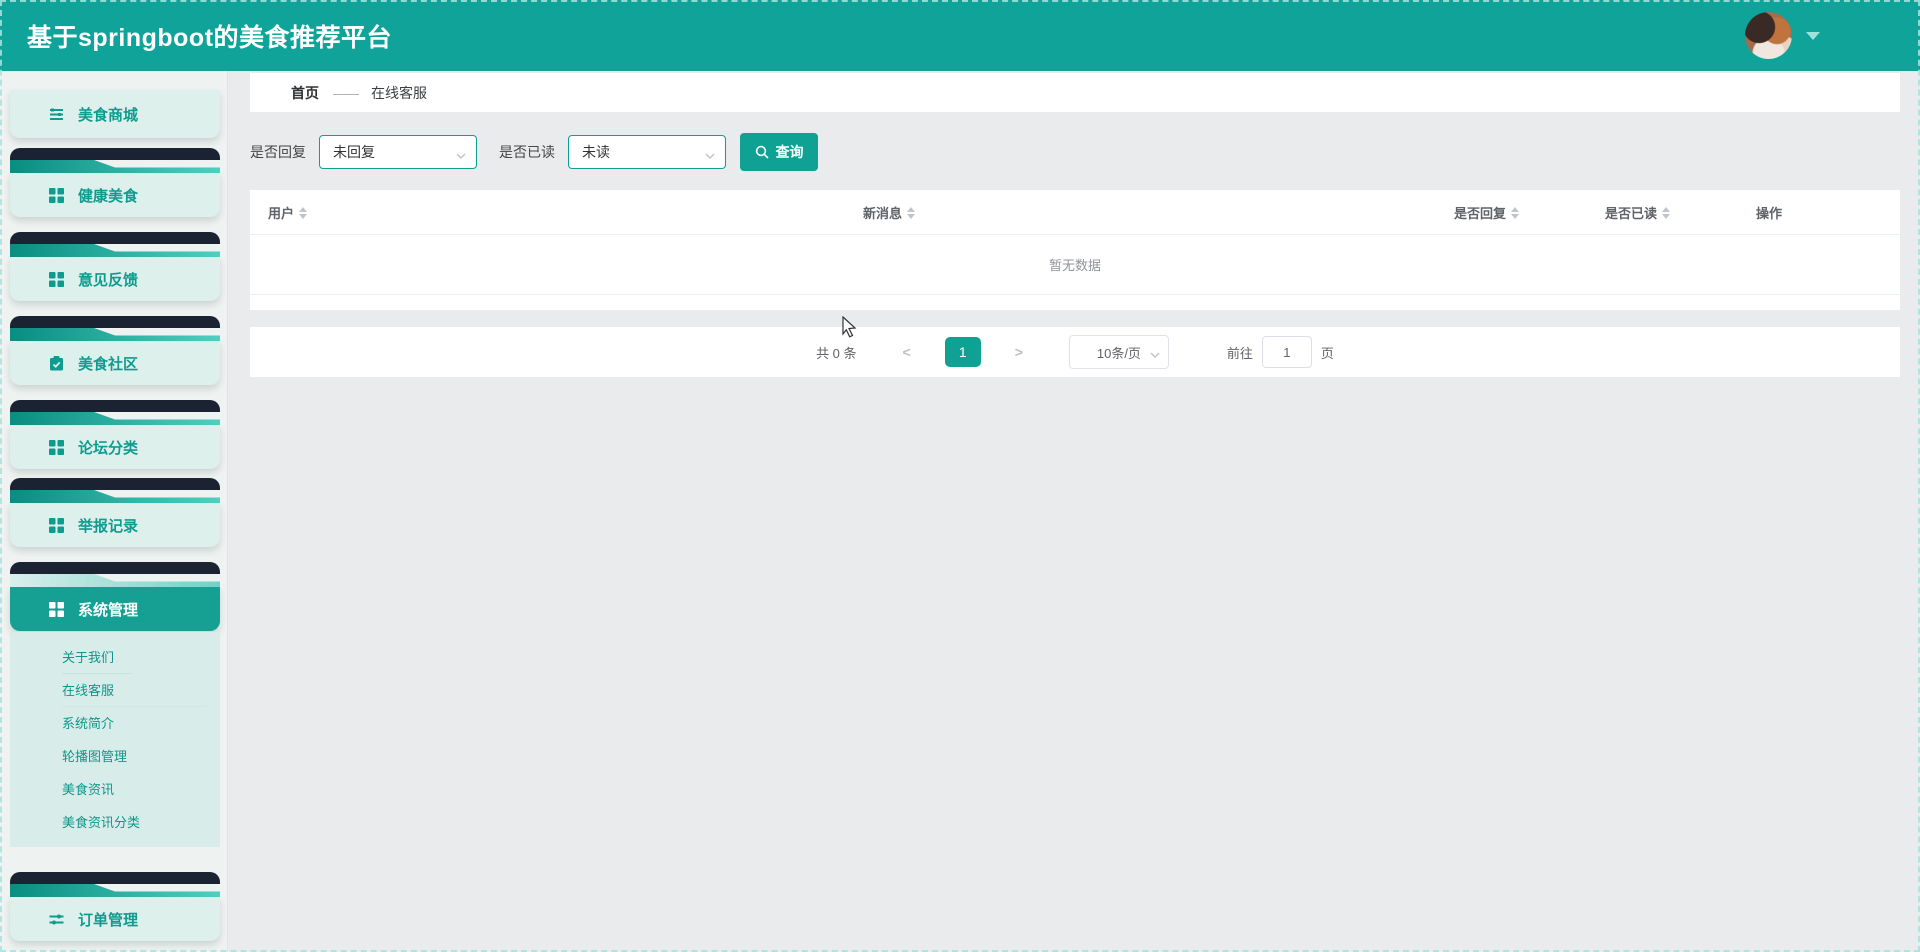  What do you see at coordinates (108, 920) in the screenshot?
I see `sidebar-item-label: 订单管理` at bounding box center [108, 920].